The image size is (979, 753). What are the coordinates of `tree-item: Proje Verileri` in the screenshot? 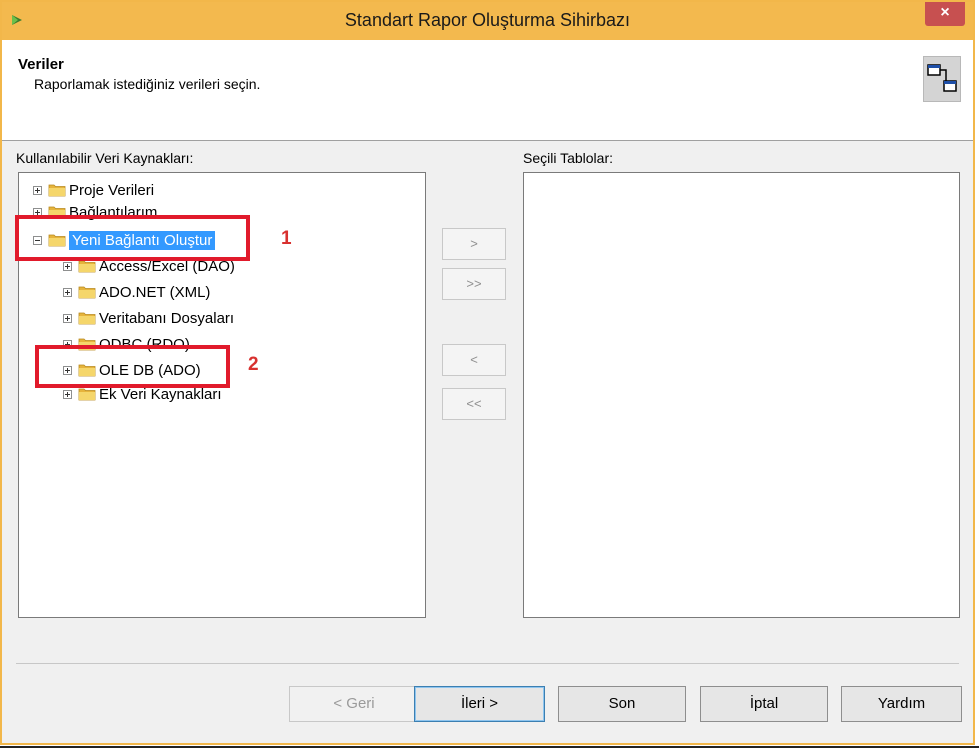 It's located at (93, 190).